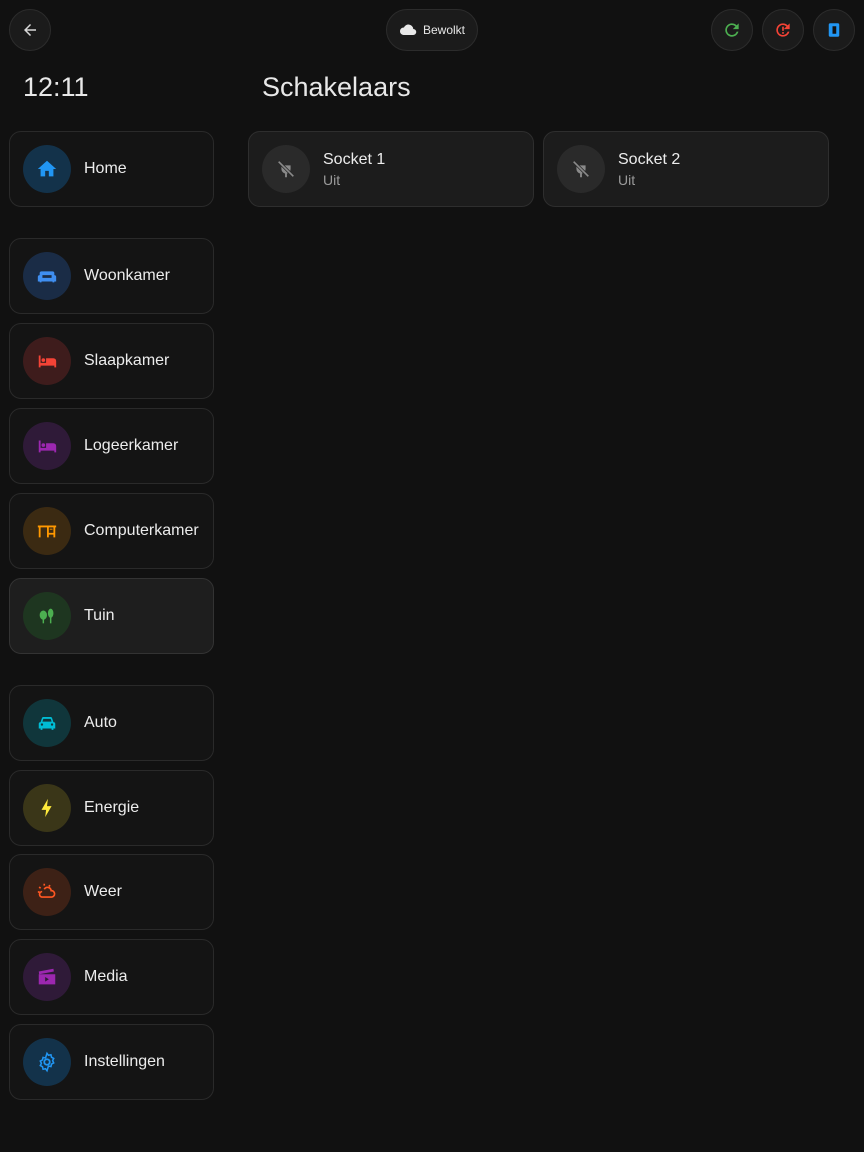 This screenshot has width=864, height=1152. I want to click on sofa-icon, so click(47, 276).